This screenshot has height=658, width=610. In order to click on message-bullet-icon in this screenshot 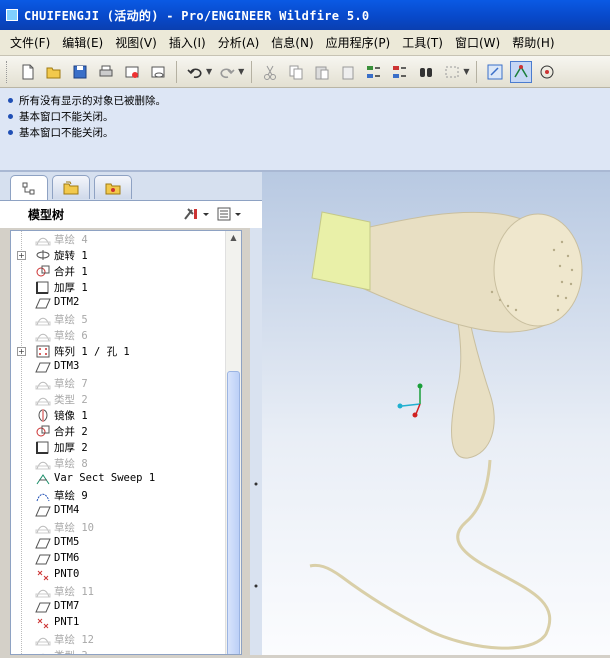, I will do `click(10, 100)`.